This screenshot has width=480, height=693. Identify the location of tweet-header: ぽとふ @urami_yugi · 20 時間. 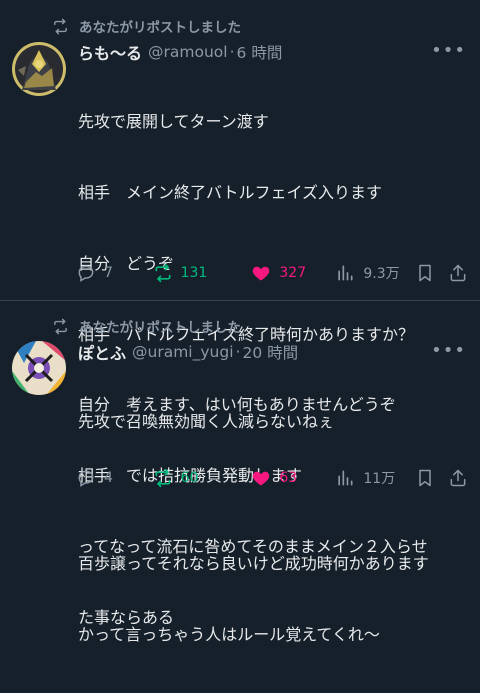
(188, 352).